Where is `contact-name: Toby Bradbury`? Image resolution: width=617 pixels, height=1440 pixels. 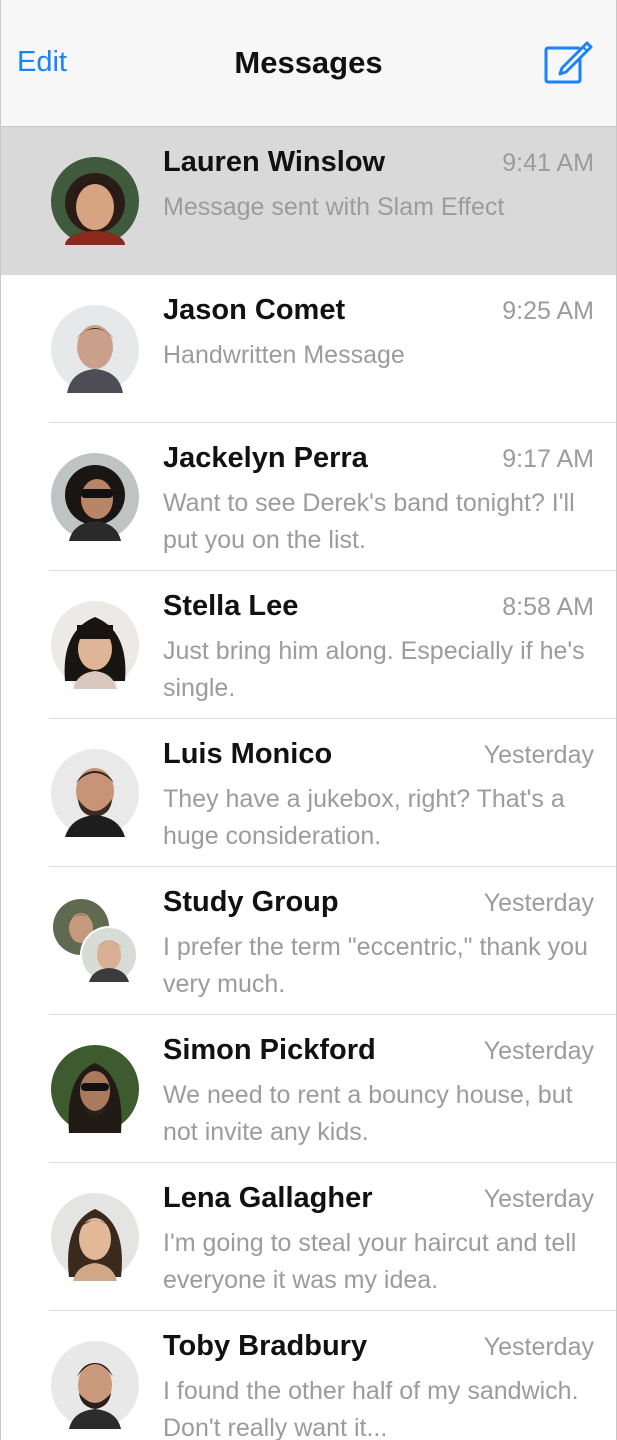
contact-name: Toby Bradbury is located at coordinates (265, 1346).